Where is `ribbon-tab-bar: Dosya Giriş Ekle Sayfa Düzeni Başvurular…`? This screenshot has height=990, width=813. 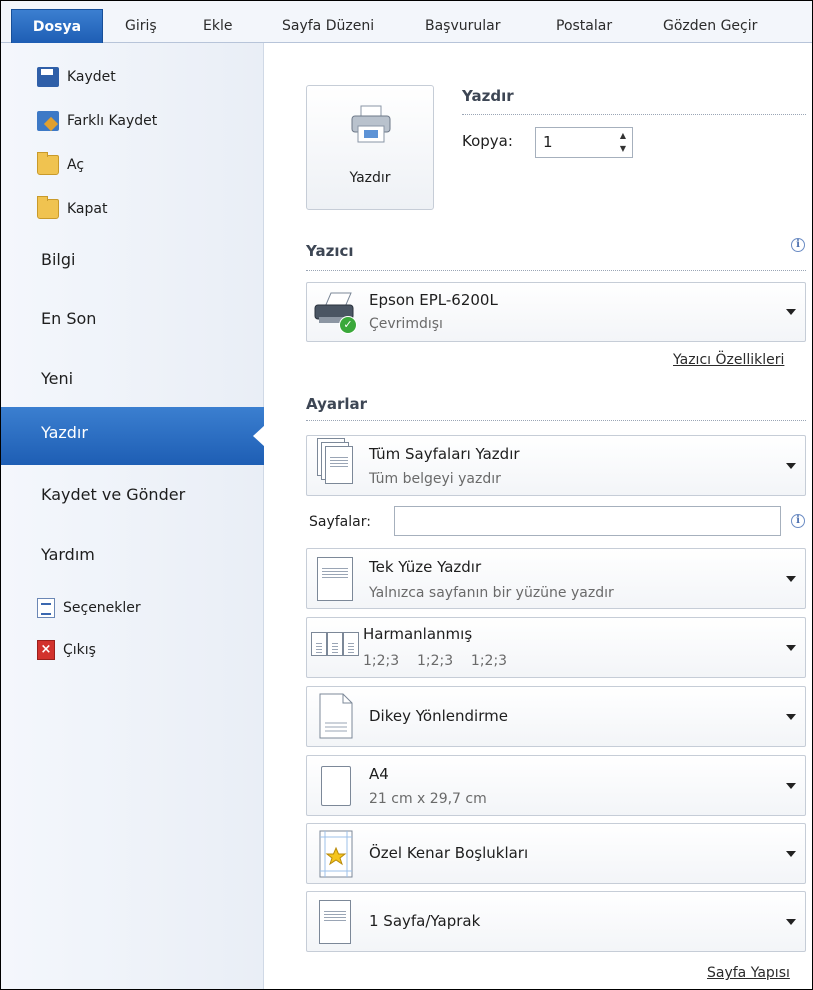 ribbon-tab-bar: Dosya Giriş Ekle Sayfa Düzeni Başvurular… is located at coordinates (406, 22).